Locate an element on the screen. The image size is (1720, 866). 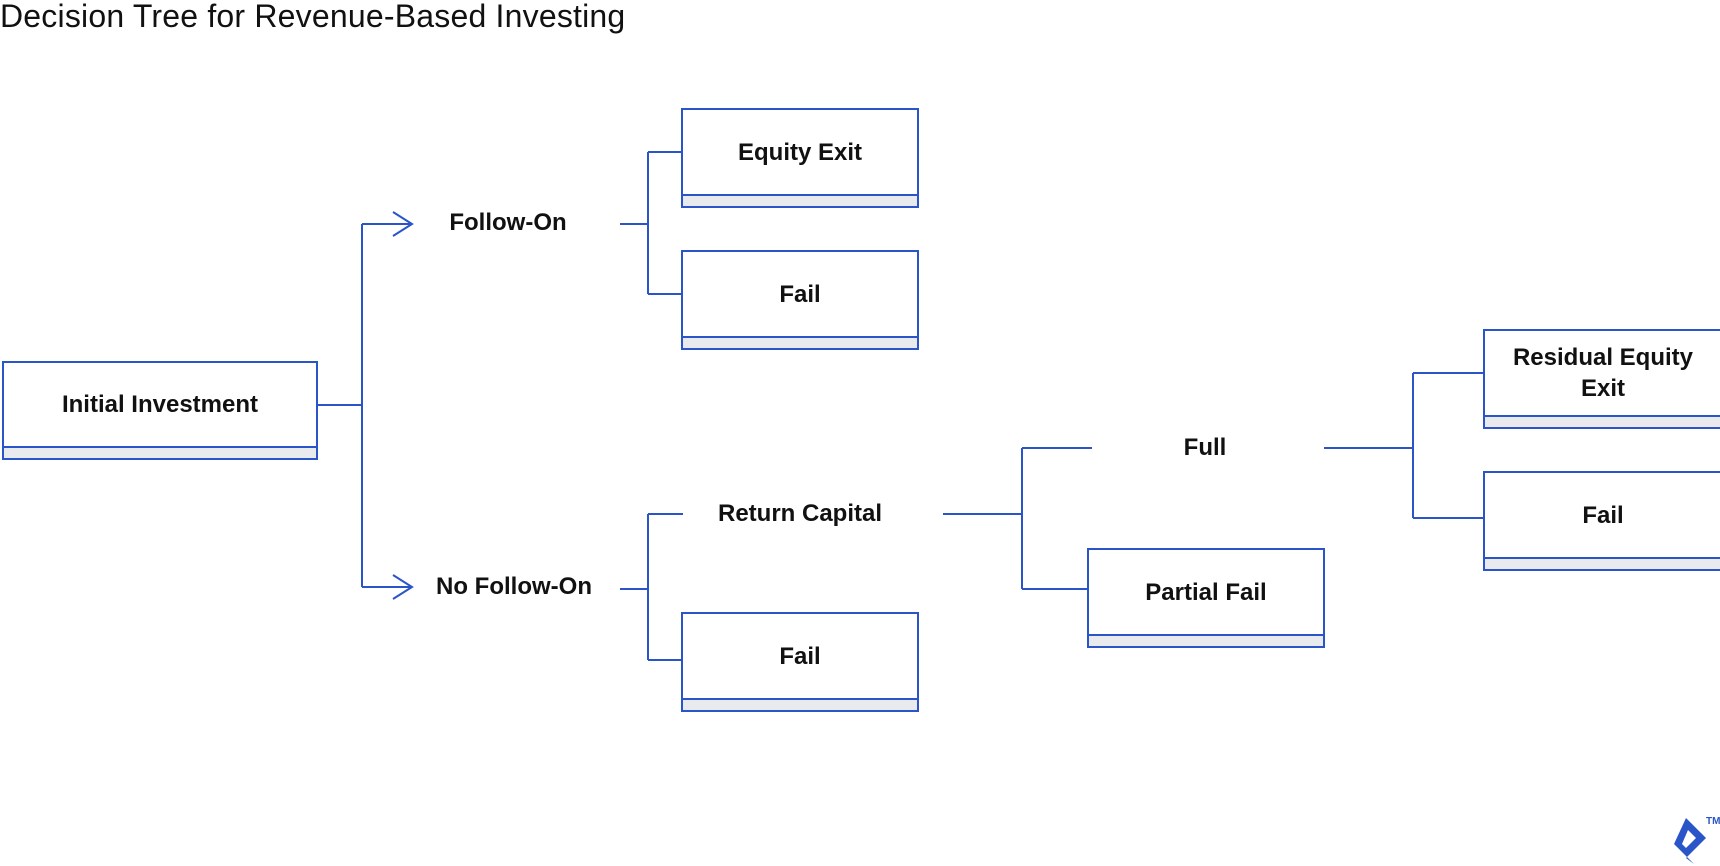
node-label: Equity Exit is located at coordinates (800, 152).